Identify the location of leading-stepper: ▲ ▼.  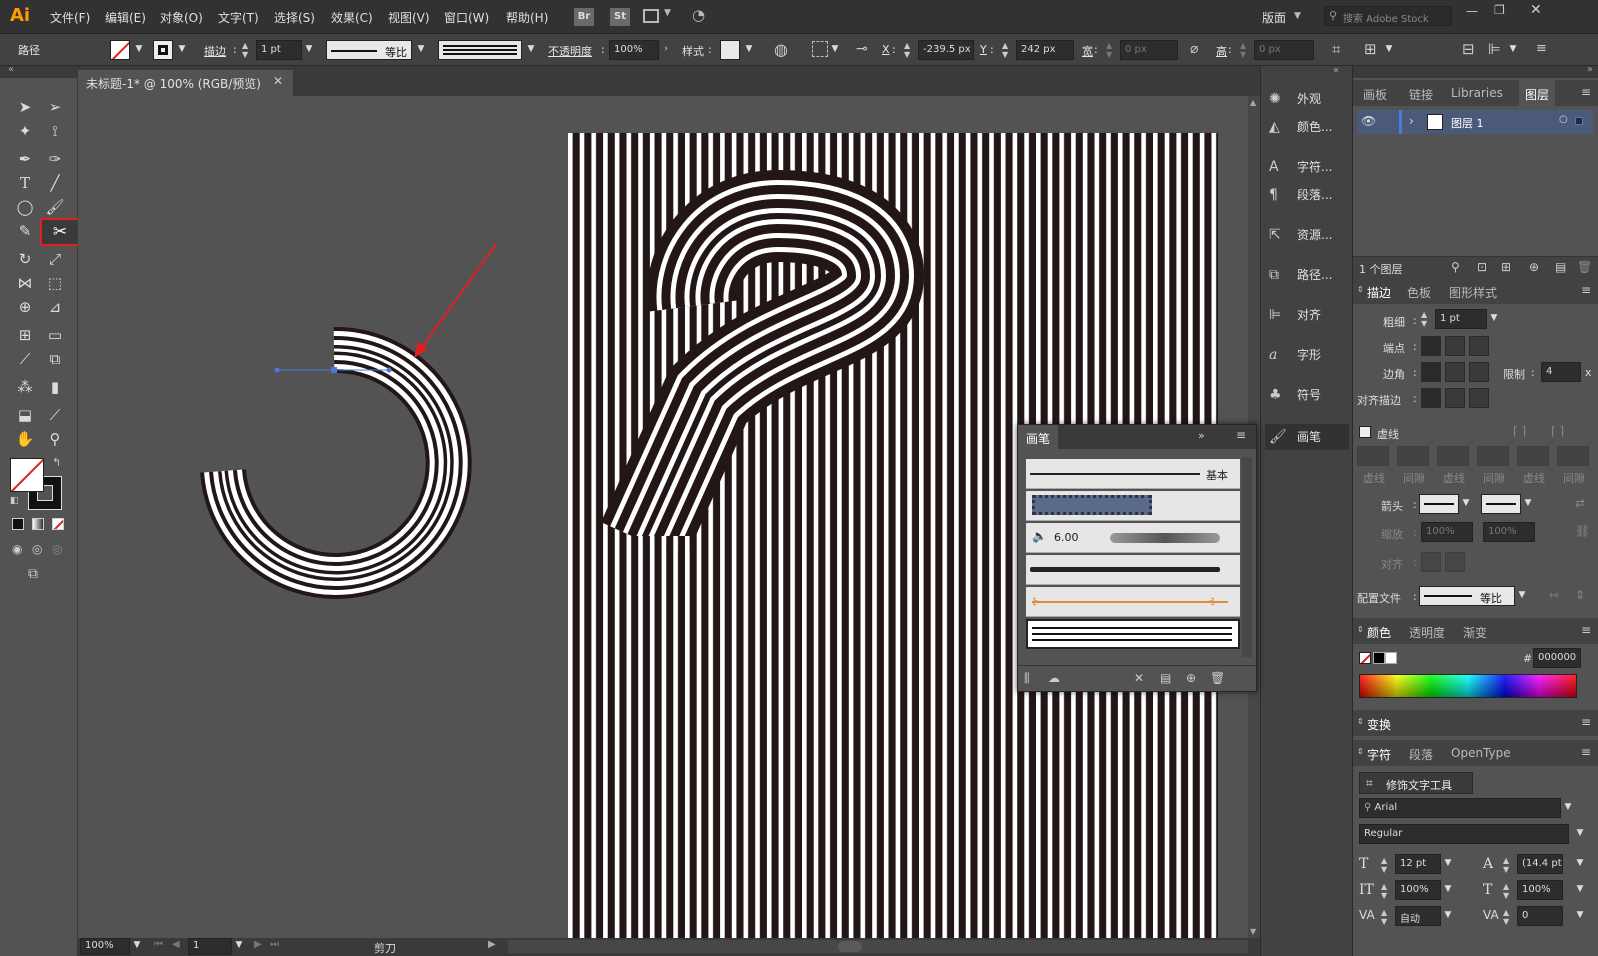
(1506, 865).